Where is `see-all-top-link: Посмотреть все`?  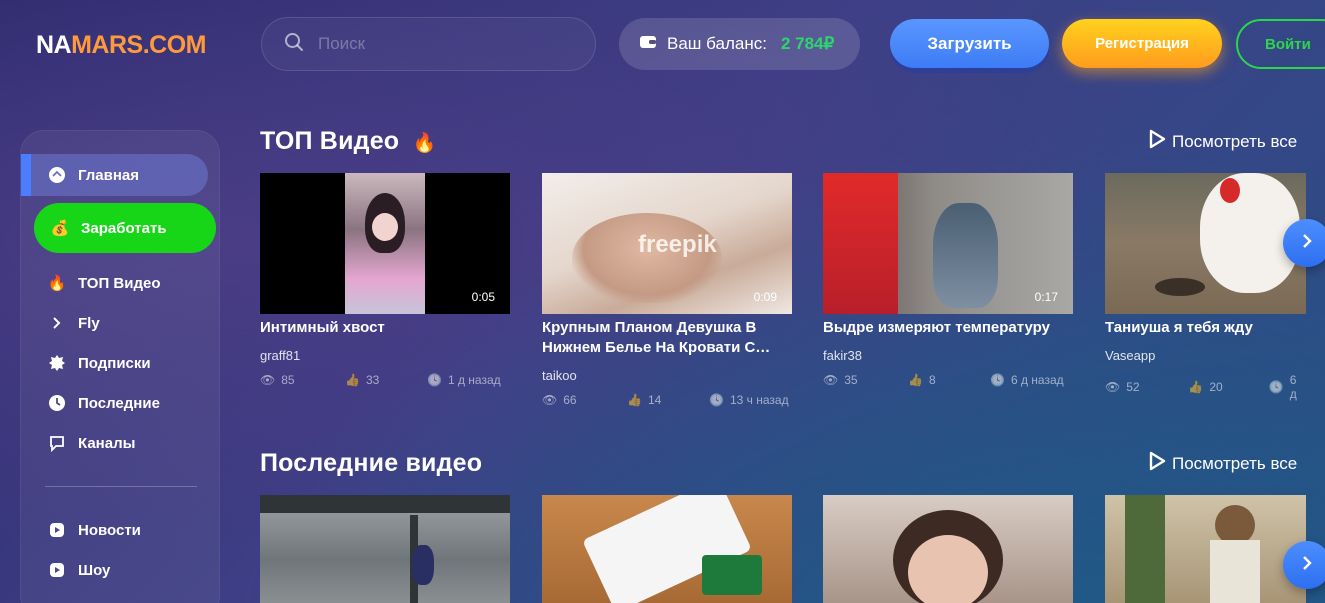
see-all-top-link: Посмотреть все is located at coordinates (1222, 141).